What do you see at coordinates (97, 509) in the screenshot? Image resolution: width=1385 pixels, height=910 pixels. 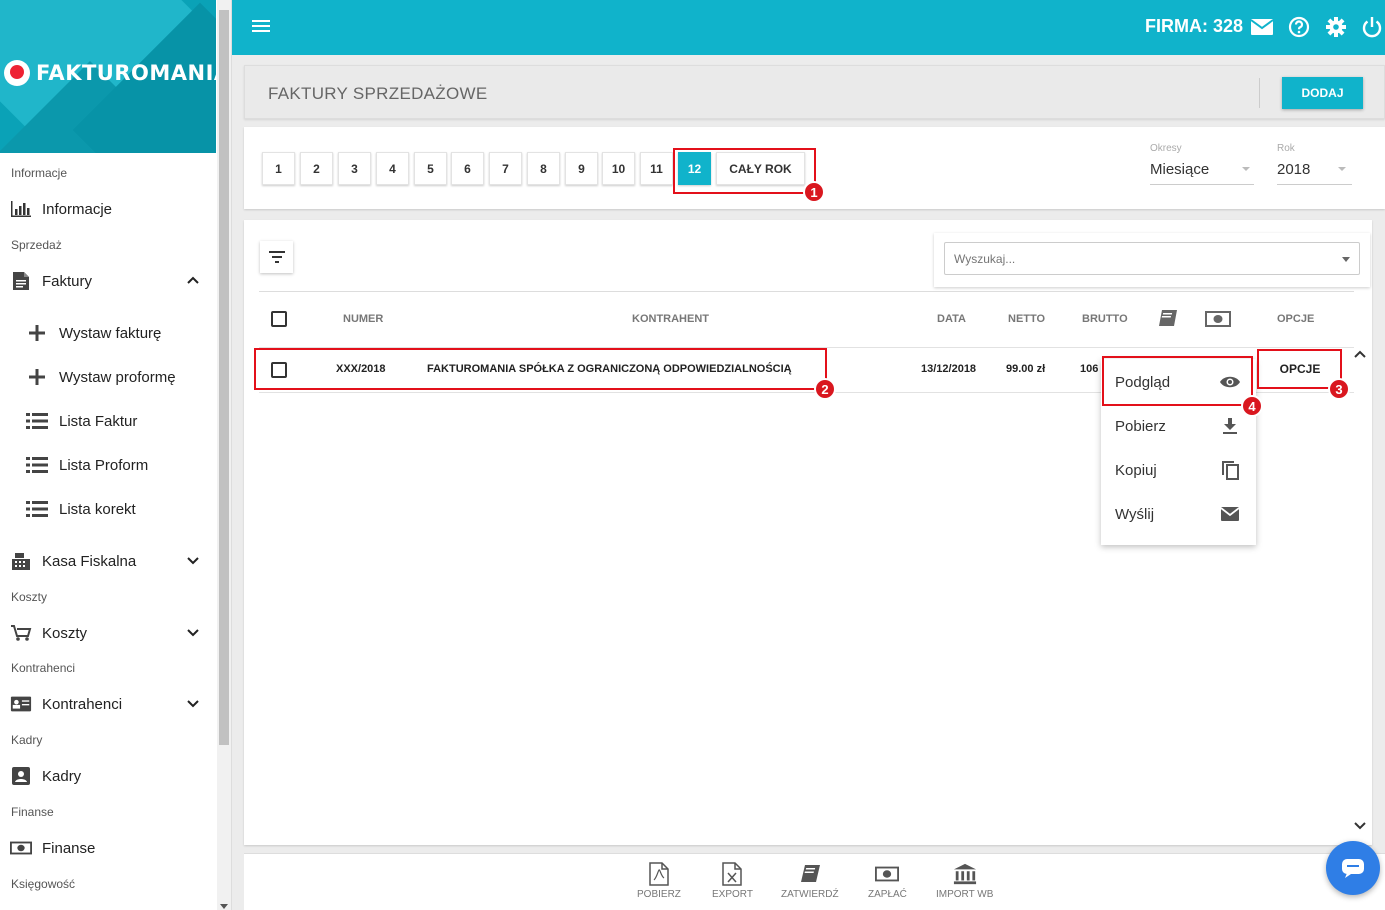 I see `sidebar-item-label: Lista korekt` at bounding box center [97, 509].